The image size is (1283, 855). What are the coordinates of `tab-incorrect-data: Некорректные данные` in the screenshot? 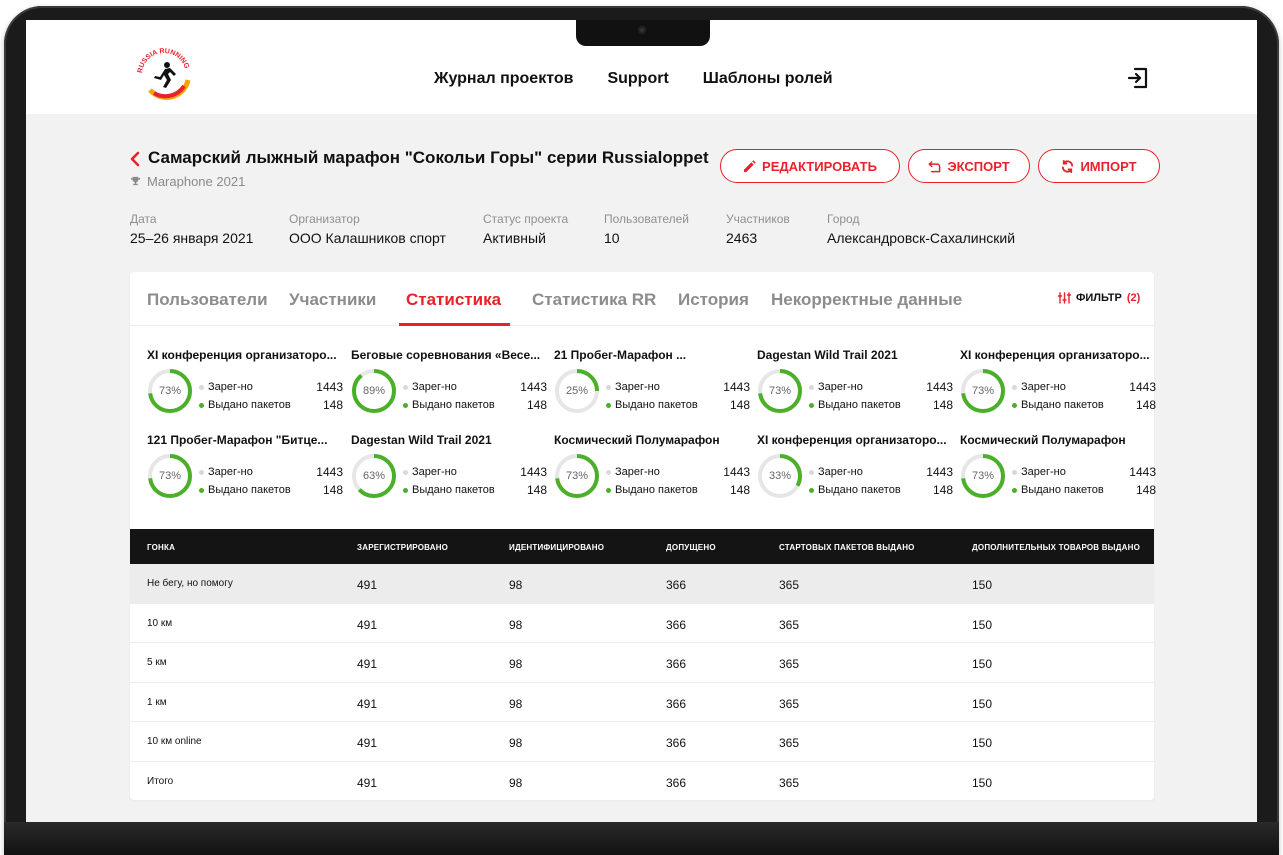 It's located at (866, 300).